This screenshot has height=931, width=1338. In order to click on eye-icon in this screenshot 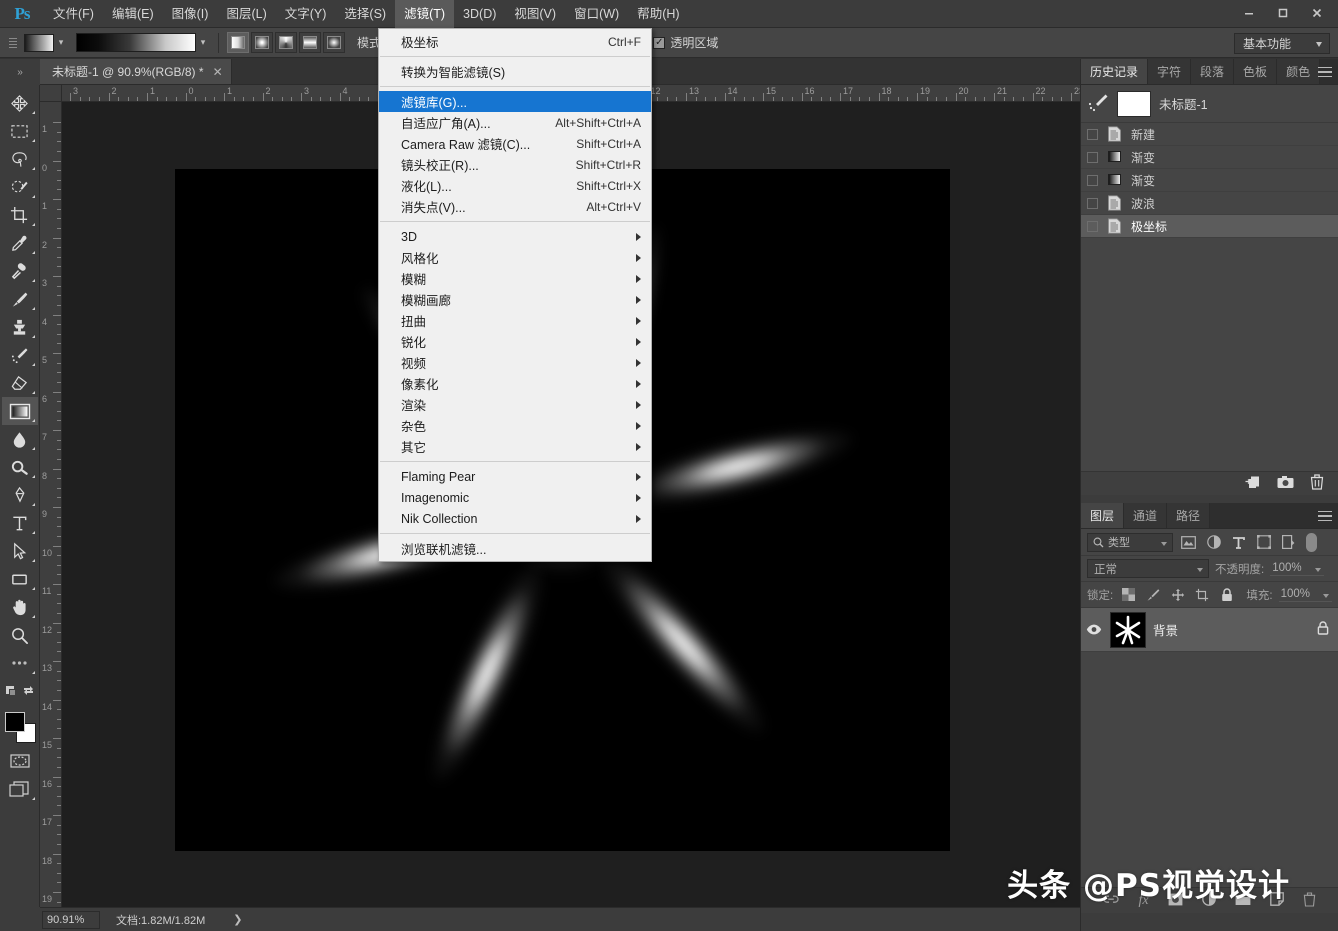, I will do `click(1094, 629)`.